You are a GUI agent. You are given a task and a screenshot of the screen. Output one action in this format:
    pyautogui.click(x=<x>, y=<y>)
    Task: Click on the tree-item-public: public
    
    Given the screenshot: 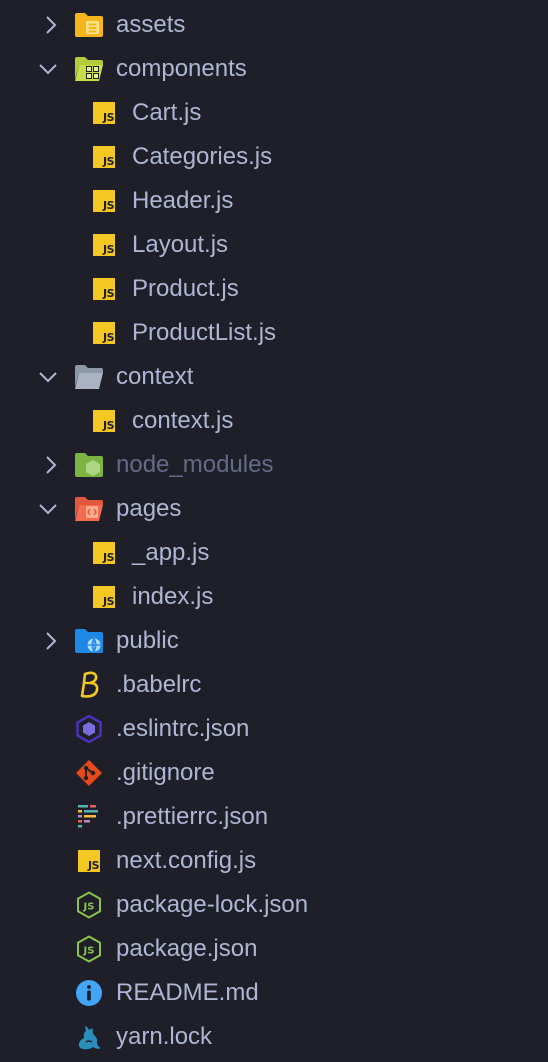 What is the action you would take?
    pyautogui.click(x=274, y=641)
    